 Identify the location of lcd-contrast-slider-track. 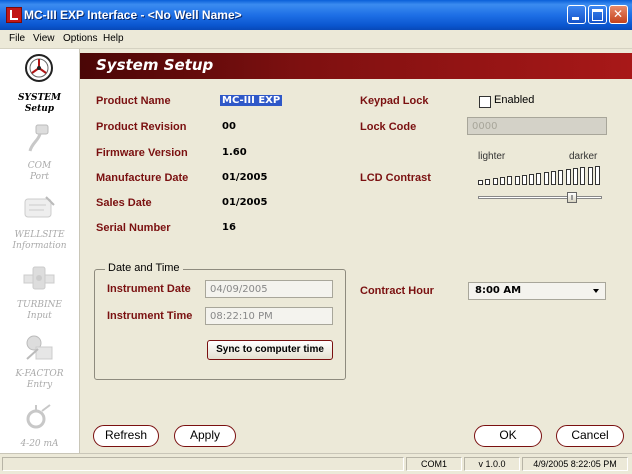
(540, 197).